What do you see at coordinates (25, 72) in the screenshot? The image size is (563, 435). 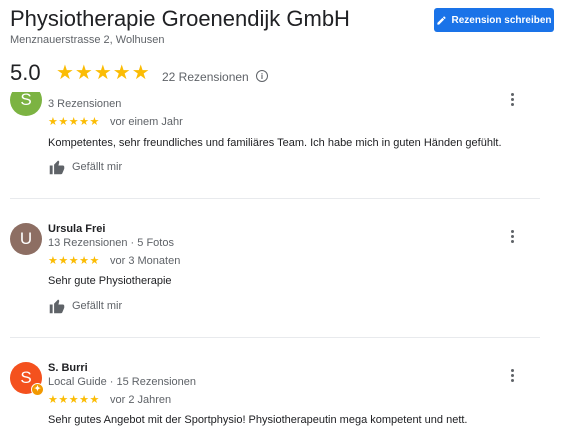 I see `average-rating: 5.0` at bounding box center [25, 72].